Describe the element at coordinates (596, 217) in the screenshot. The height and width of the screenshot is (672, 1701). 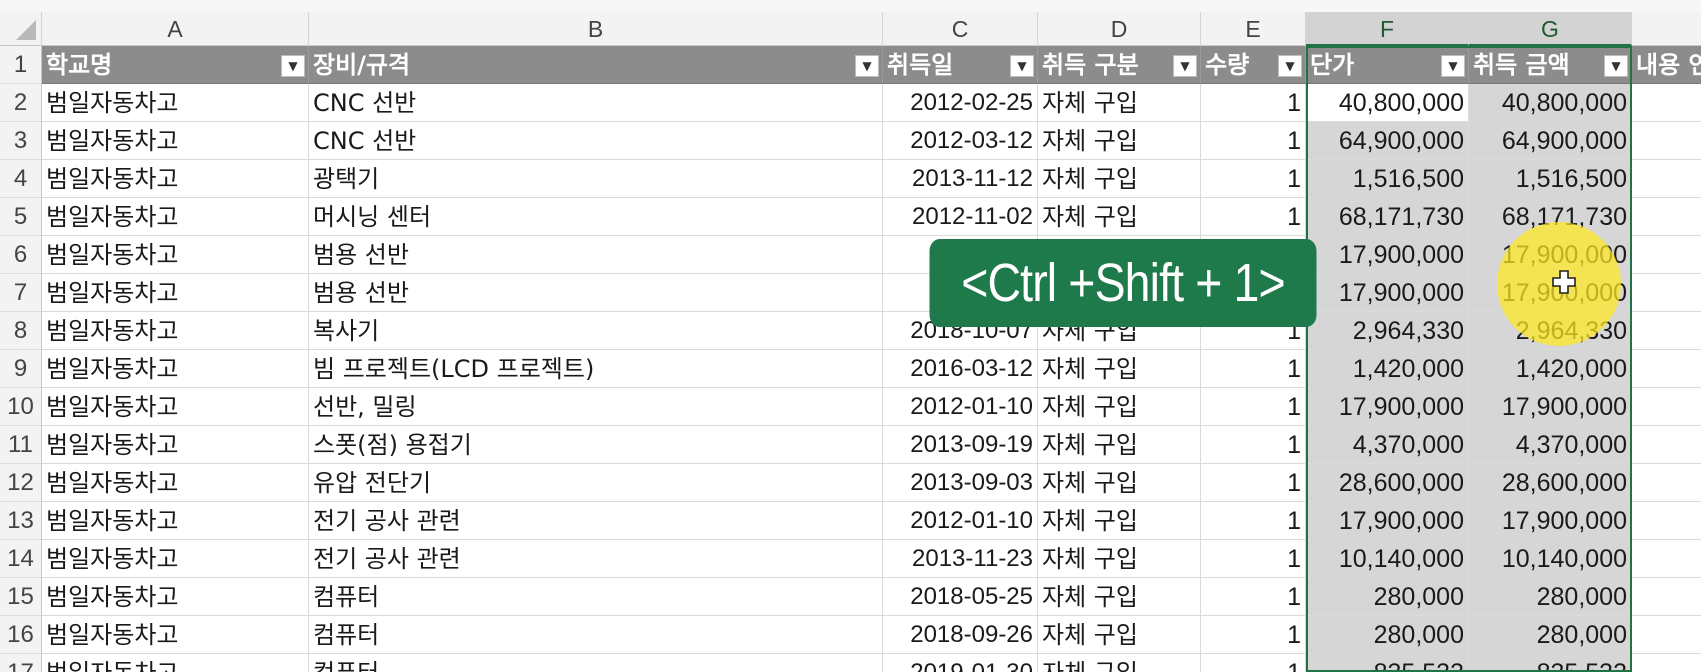
I see `table-cell: 머시닝 센터` at that location.